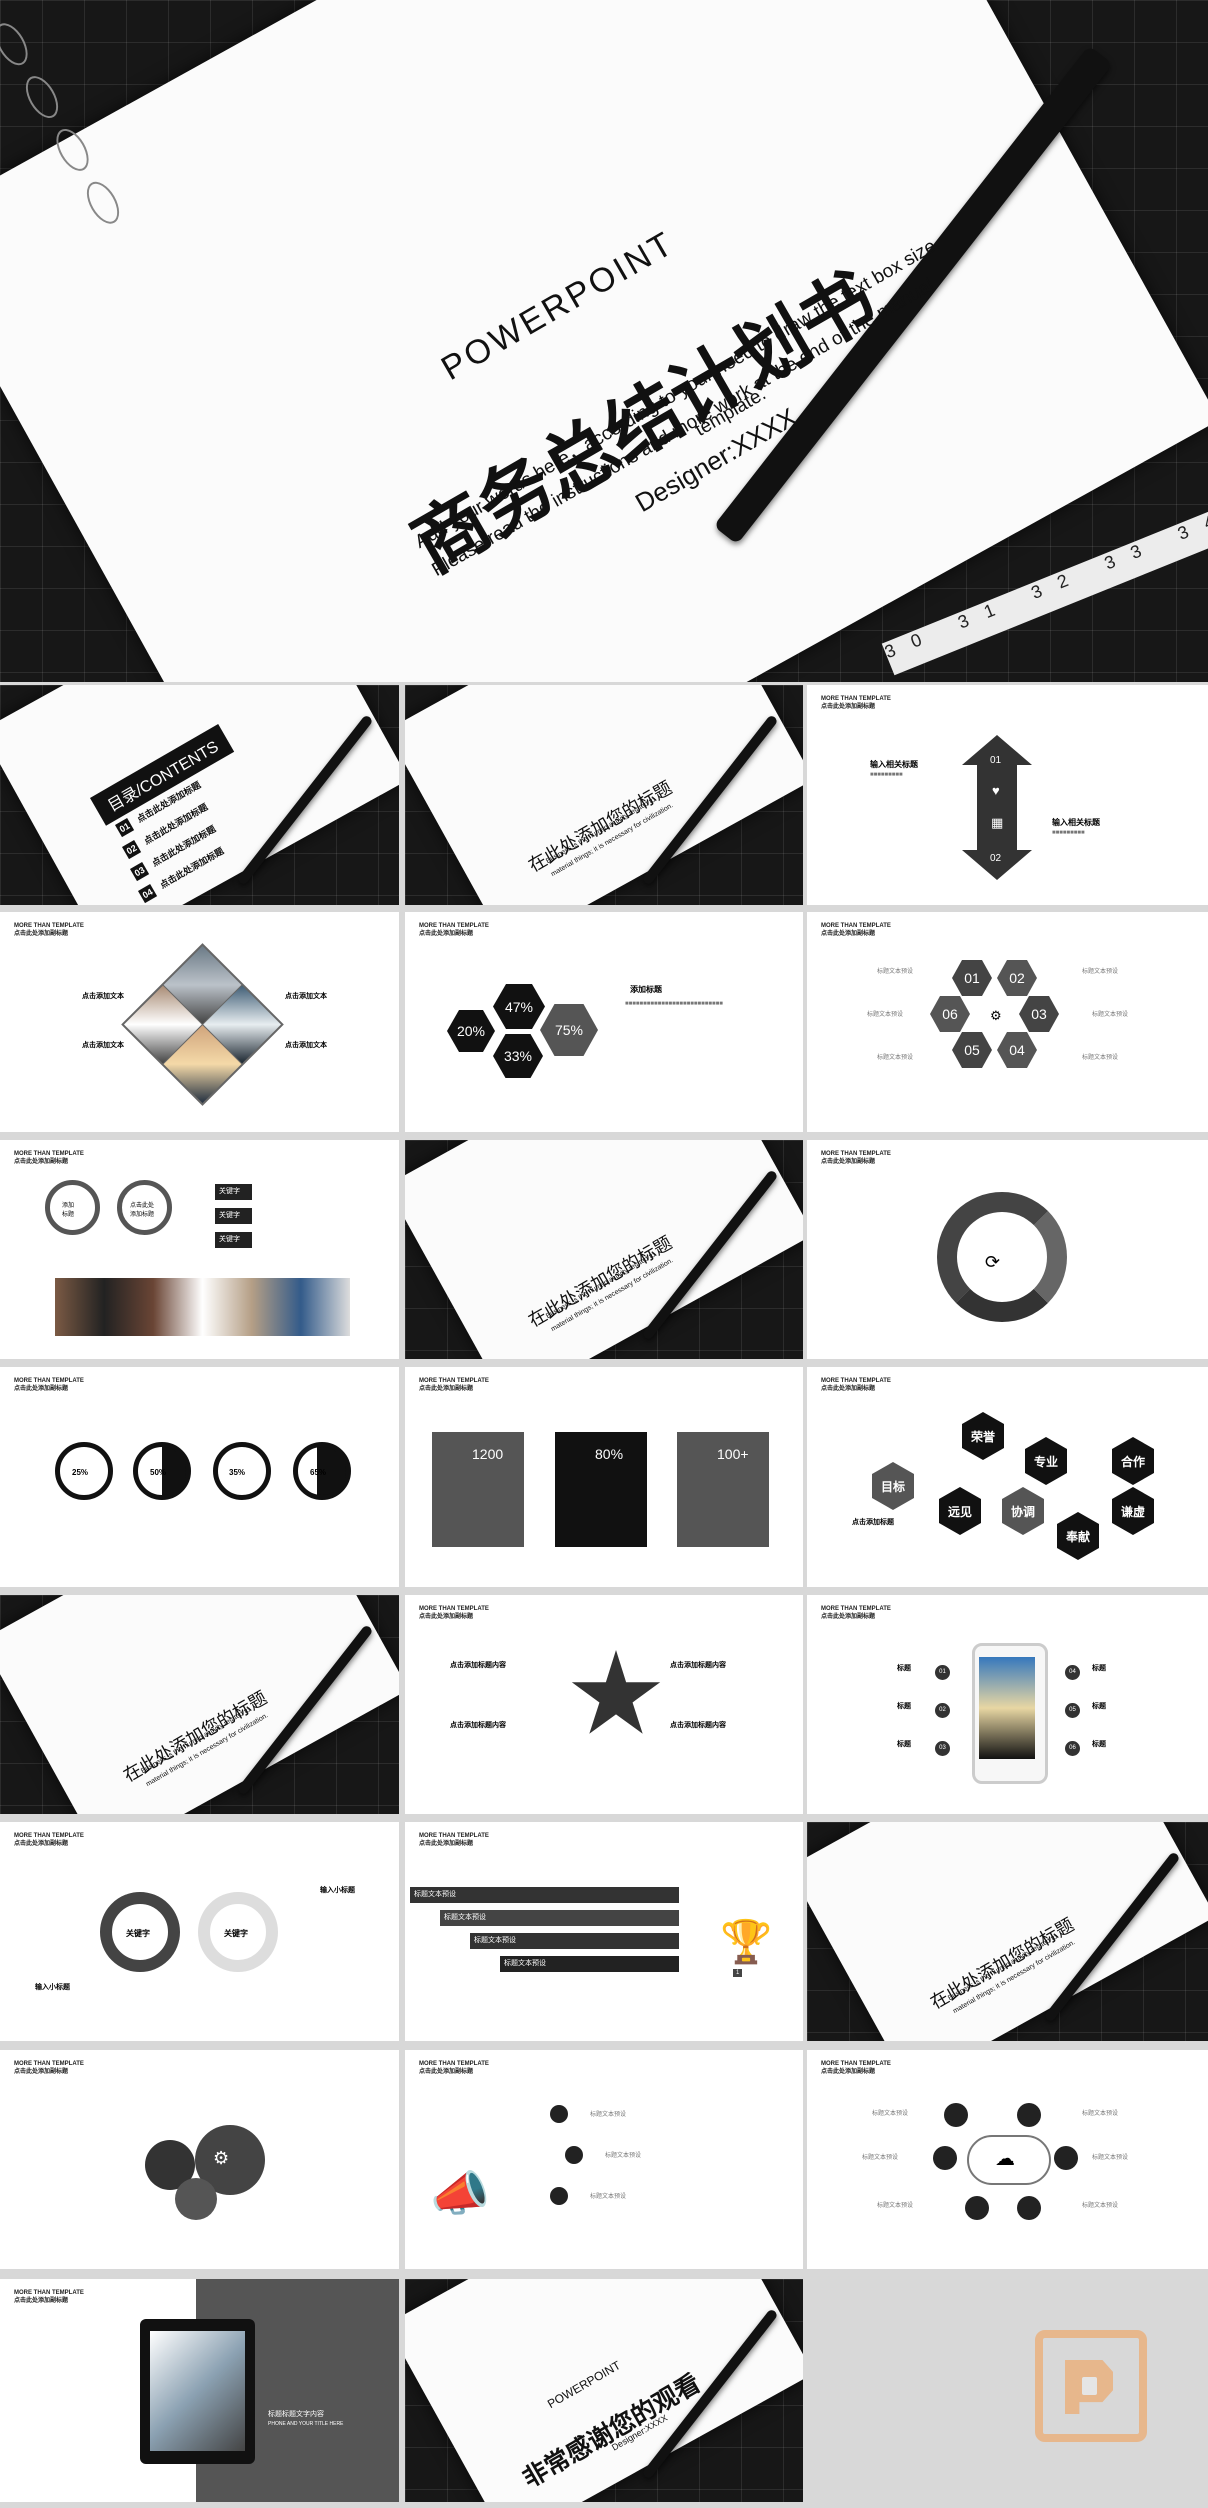  I want to click on slide-20-header: MORE THAN TEMPLATE 点击此处添加副标题, so click(49, 2068).